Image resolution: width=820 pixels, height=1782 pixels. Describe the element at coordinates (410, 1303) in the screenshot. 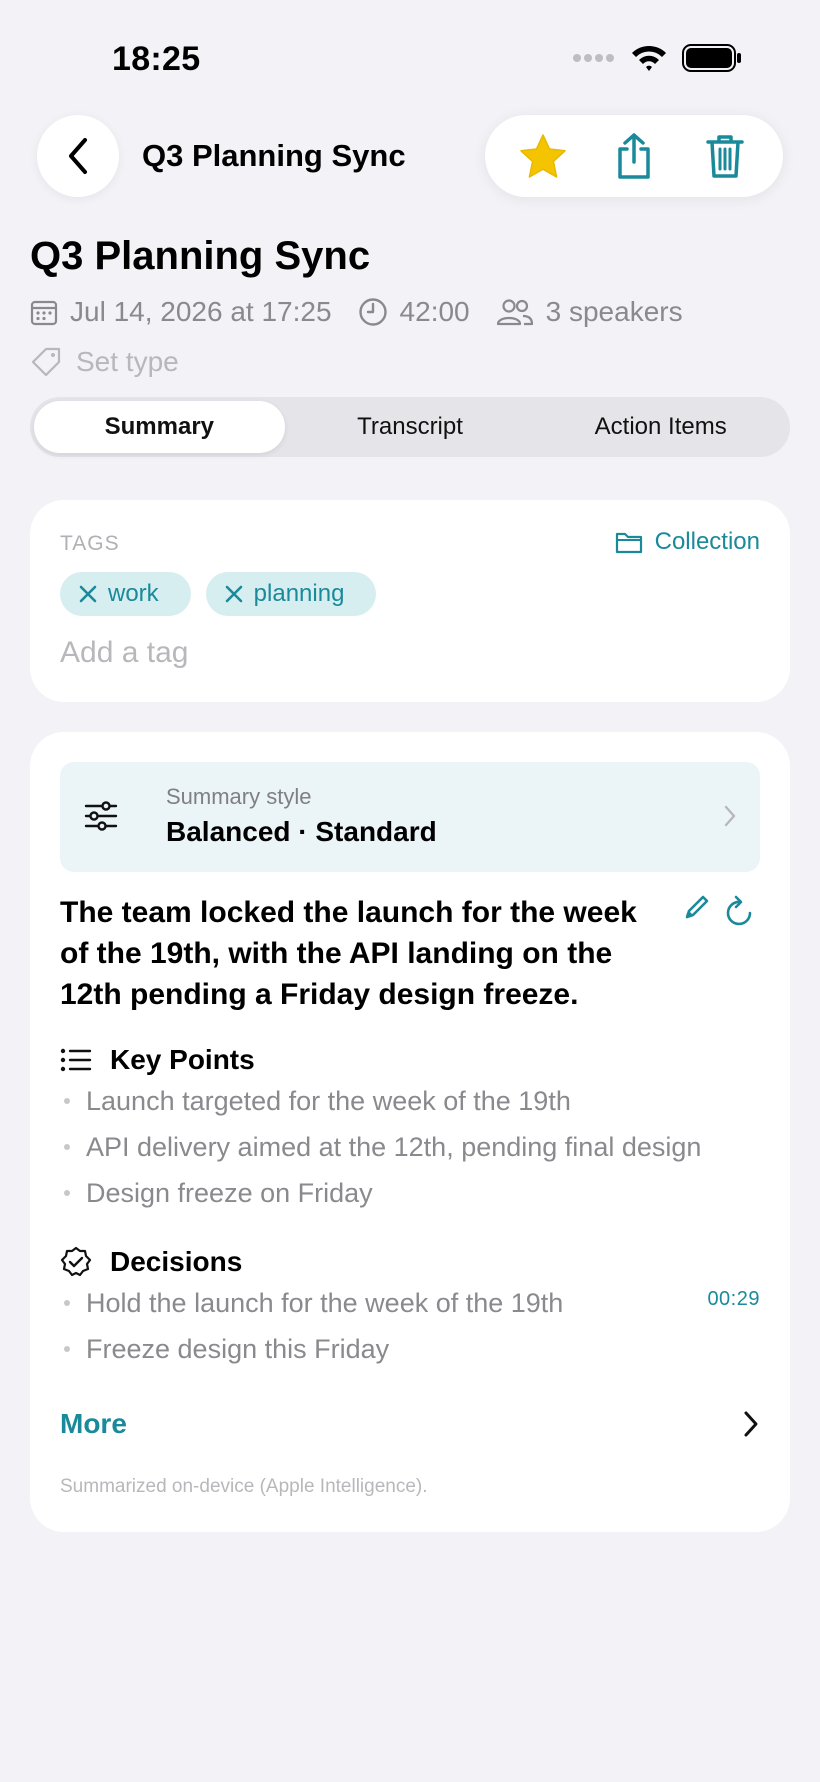

I see `list-item: Hold the launch for the week of the 19th` at that location.